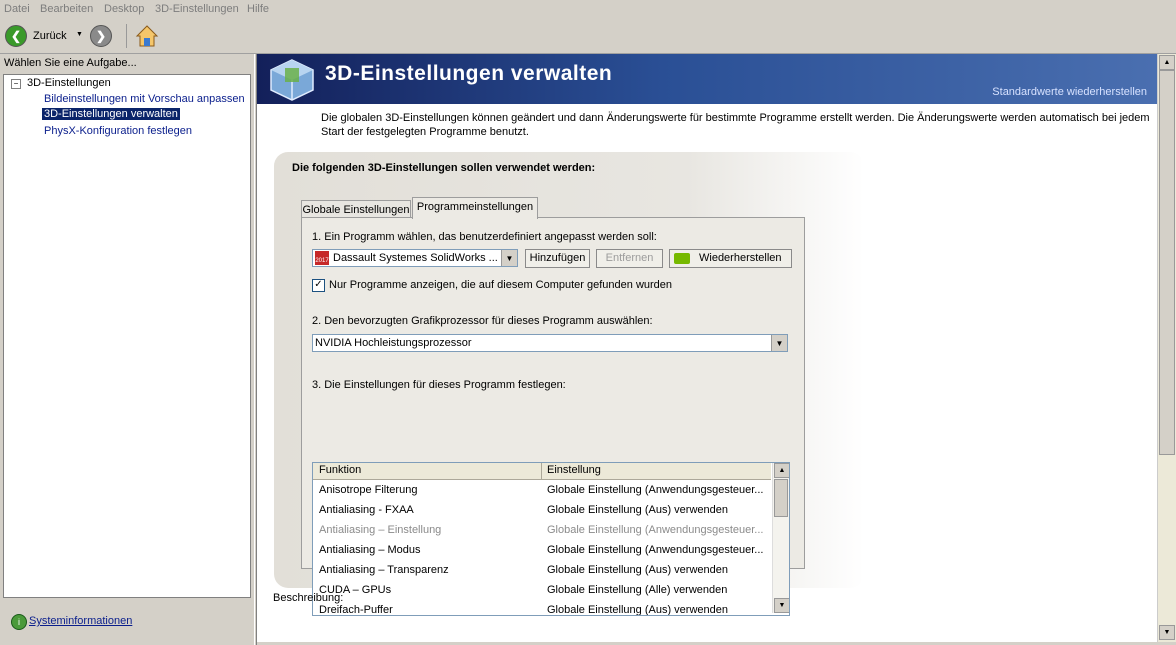  Describe the element at coordinates (111, 114) in the screenshot. I see `tree-item-manage-3d: 3D-Einstellungen verwalten` at that location.